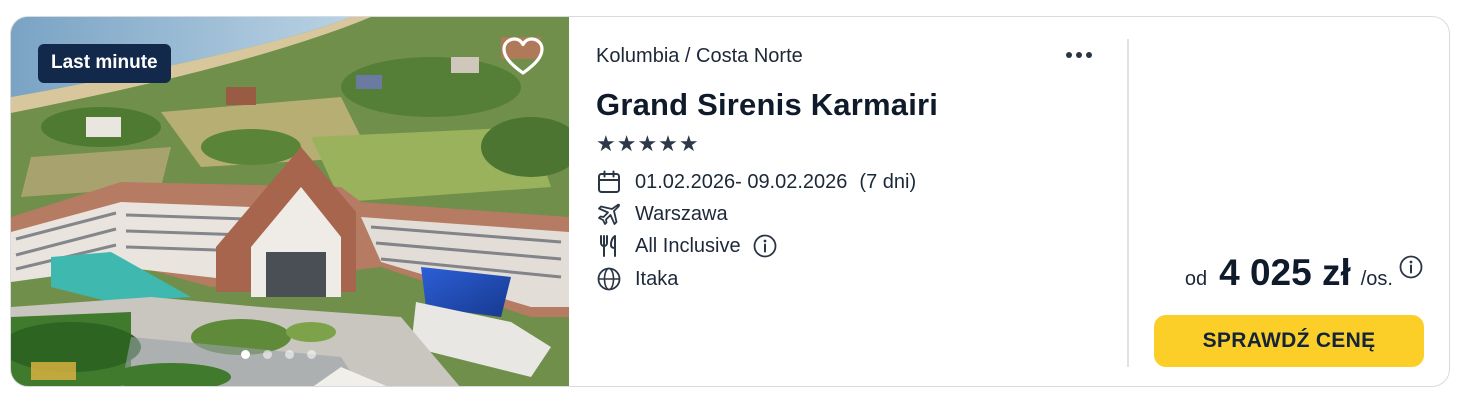 The image size is (1467, 400). Describe the element at coordinates (1289, 341) in the screenshot. I see `check-price-button: SPRAWDŹ CENĘ` at that location.